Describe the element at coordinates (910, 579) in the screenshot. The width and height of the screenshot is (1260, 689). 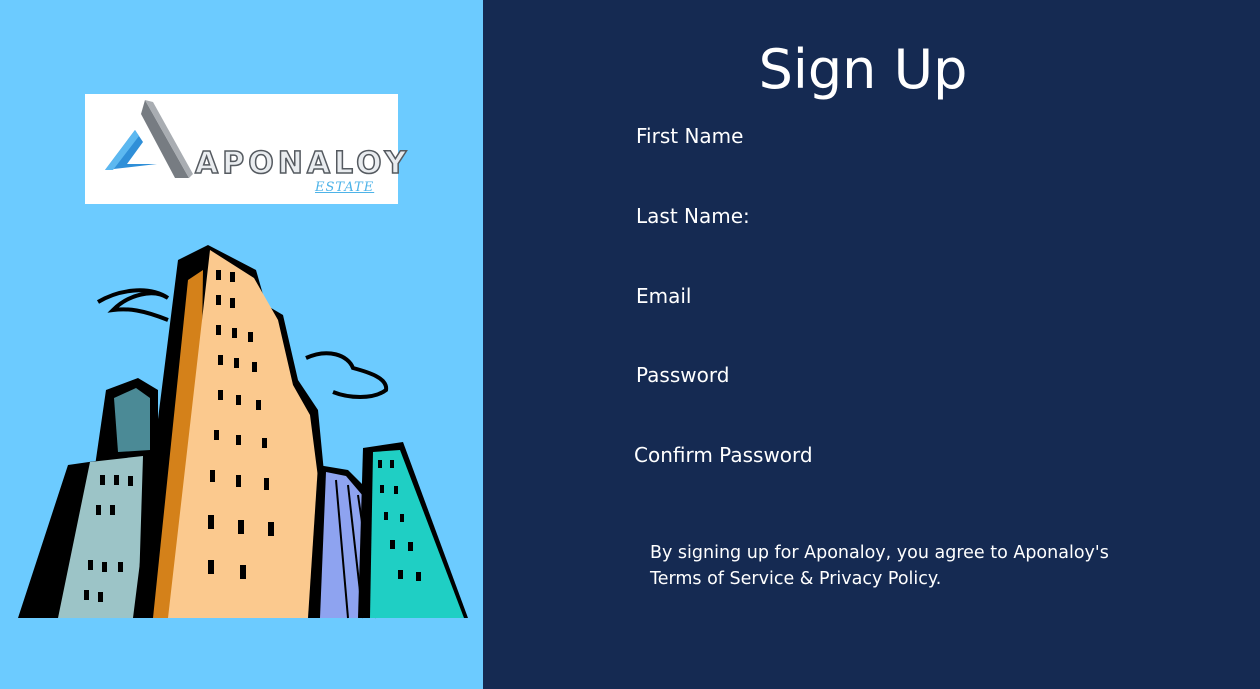
I see `terms-link: Terms of Service & Privacy Policy.` at that location.